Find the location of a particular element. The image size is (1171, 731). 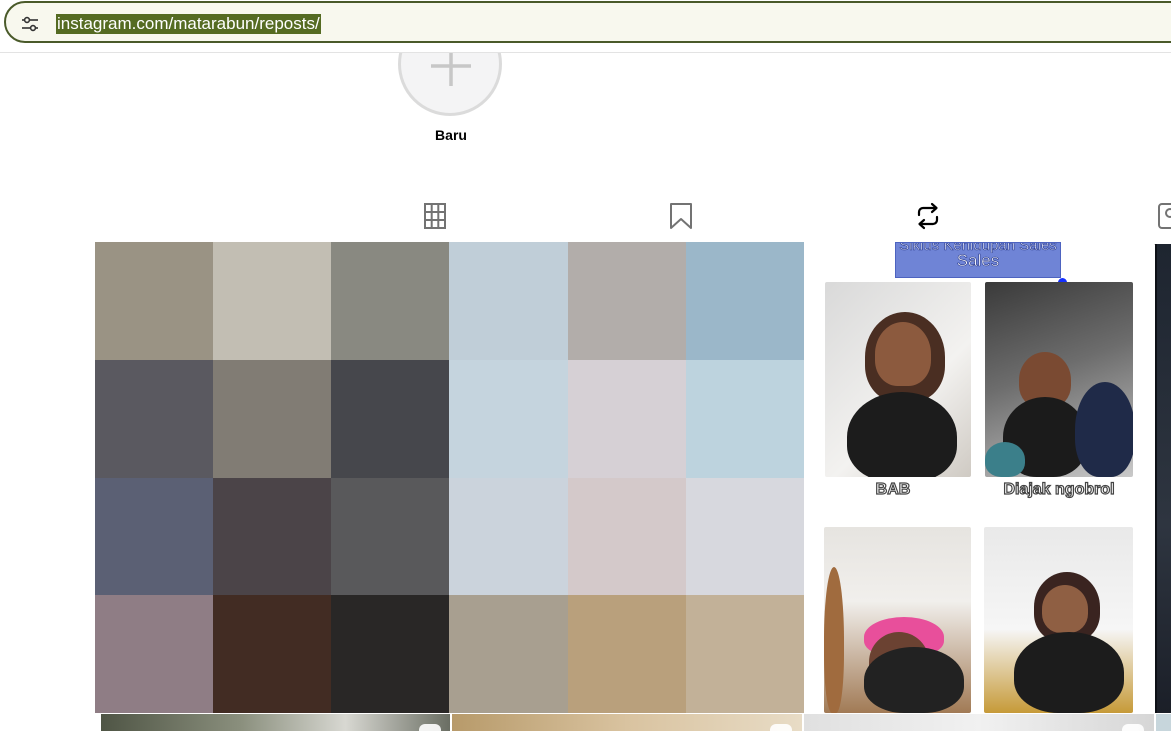

repost-tile-partial is located at coordinates (1163, 478).